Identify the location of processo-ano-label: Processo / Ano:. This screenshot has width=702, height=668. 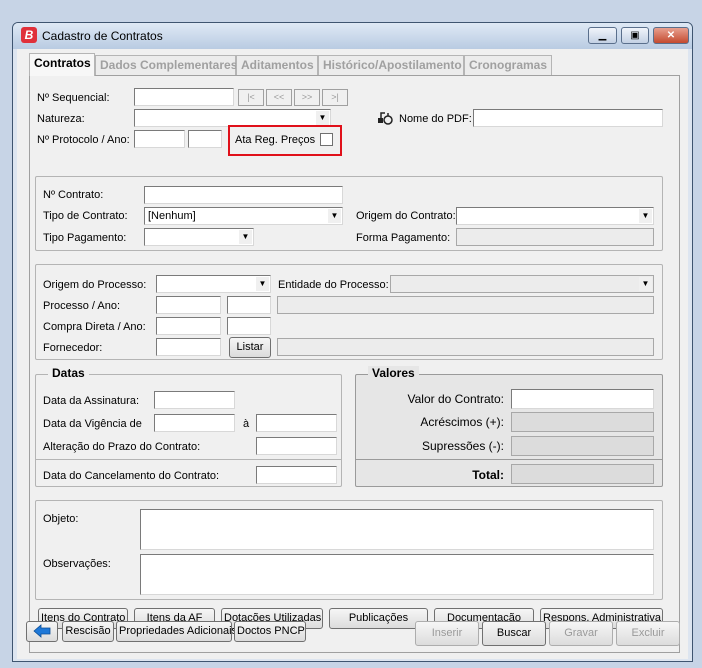
(82, 306).